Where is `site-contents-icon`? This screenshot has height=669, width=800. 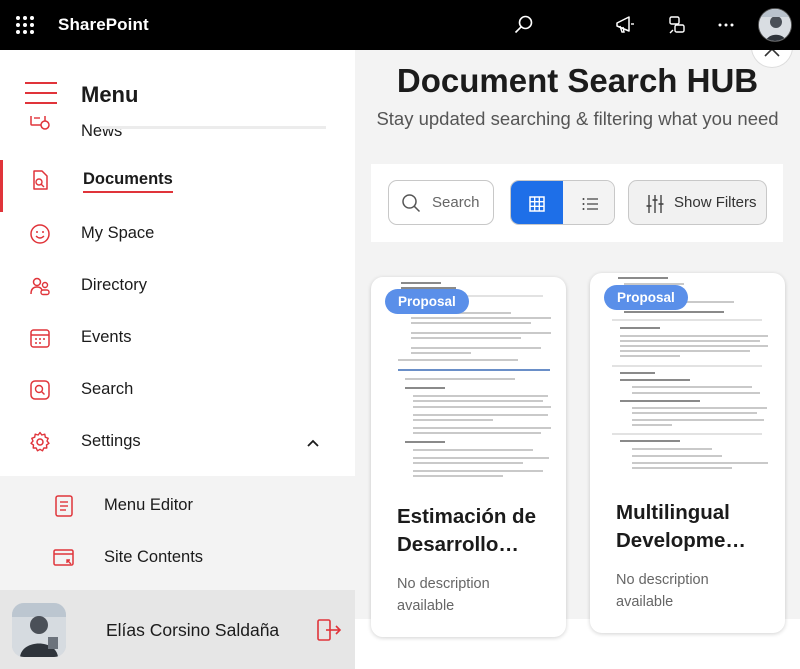
site-contents-icon is located at coordinates (63, 557).